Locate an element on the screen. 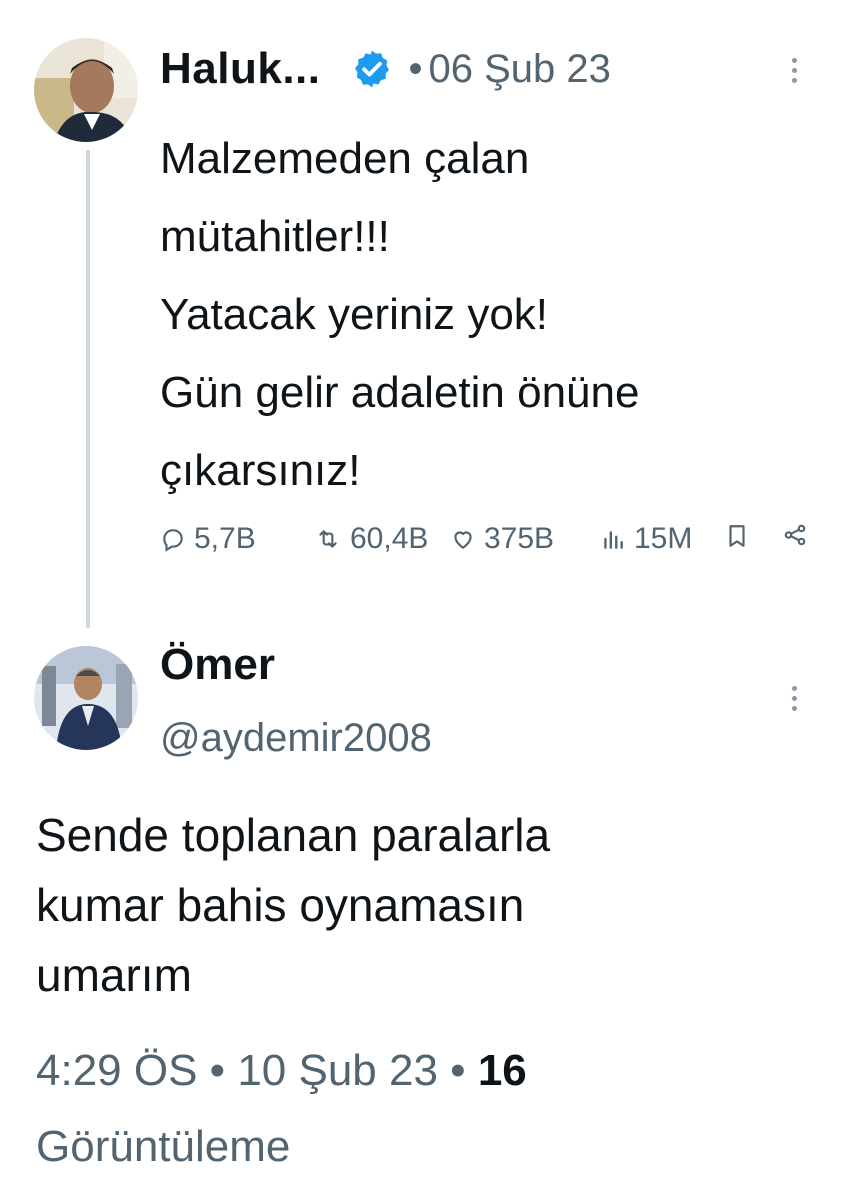  share-action is located at coordinates (799, 535).